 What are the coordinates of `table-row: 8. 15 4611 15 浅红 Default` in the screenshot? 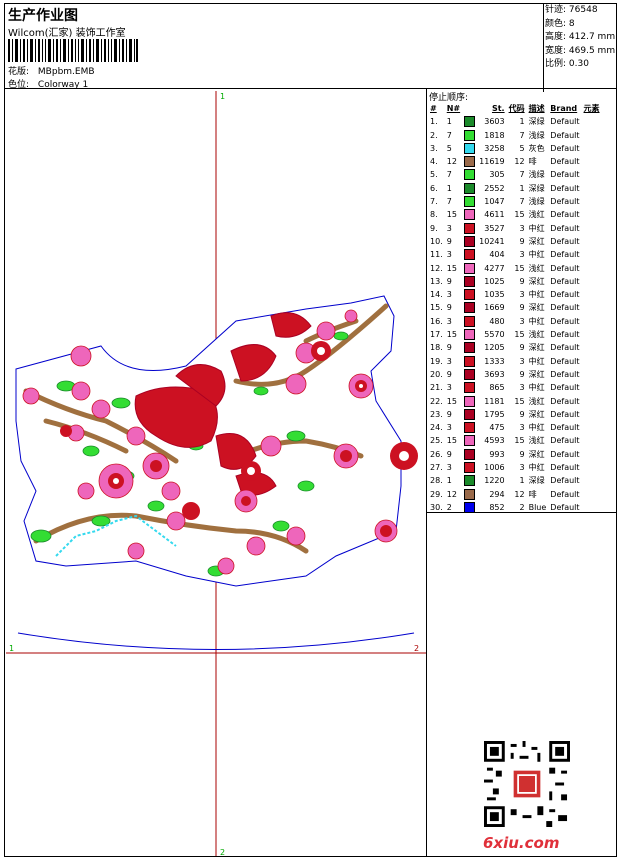 It's located at (515, 214).